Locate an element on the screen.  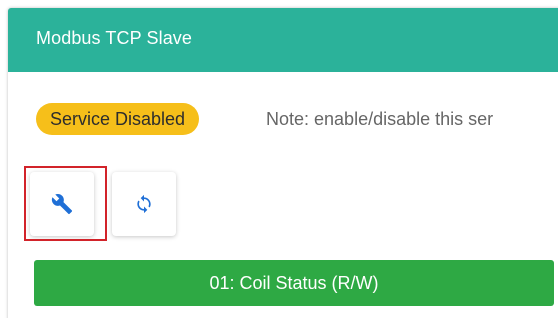
panel-title: Modbus TCP Slave is located at coordinates (114, 38).